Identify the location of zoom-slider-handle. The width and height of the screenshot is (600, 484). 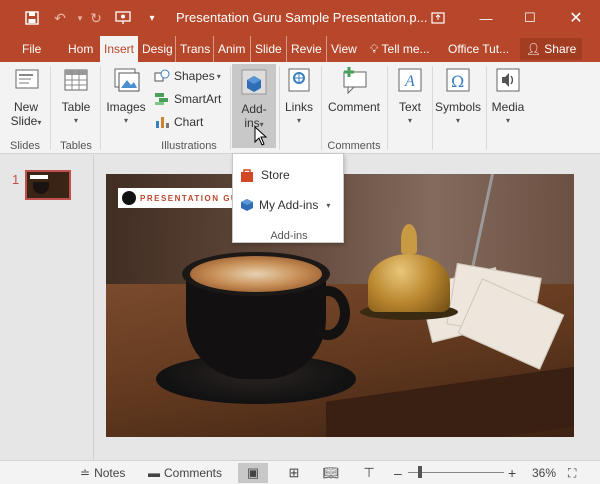
(420, 472).